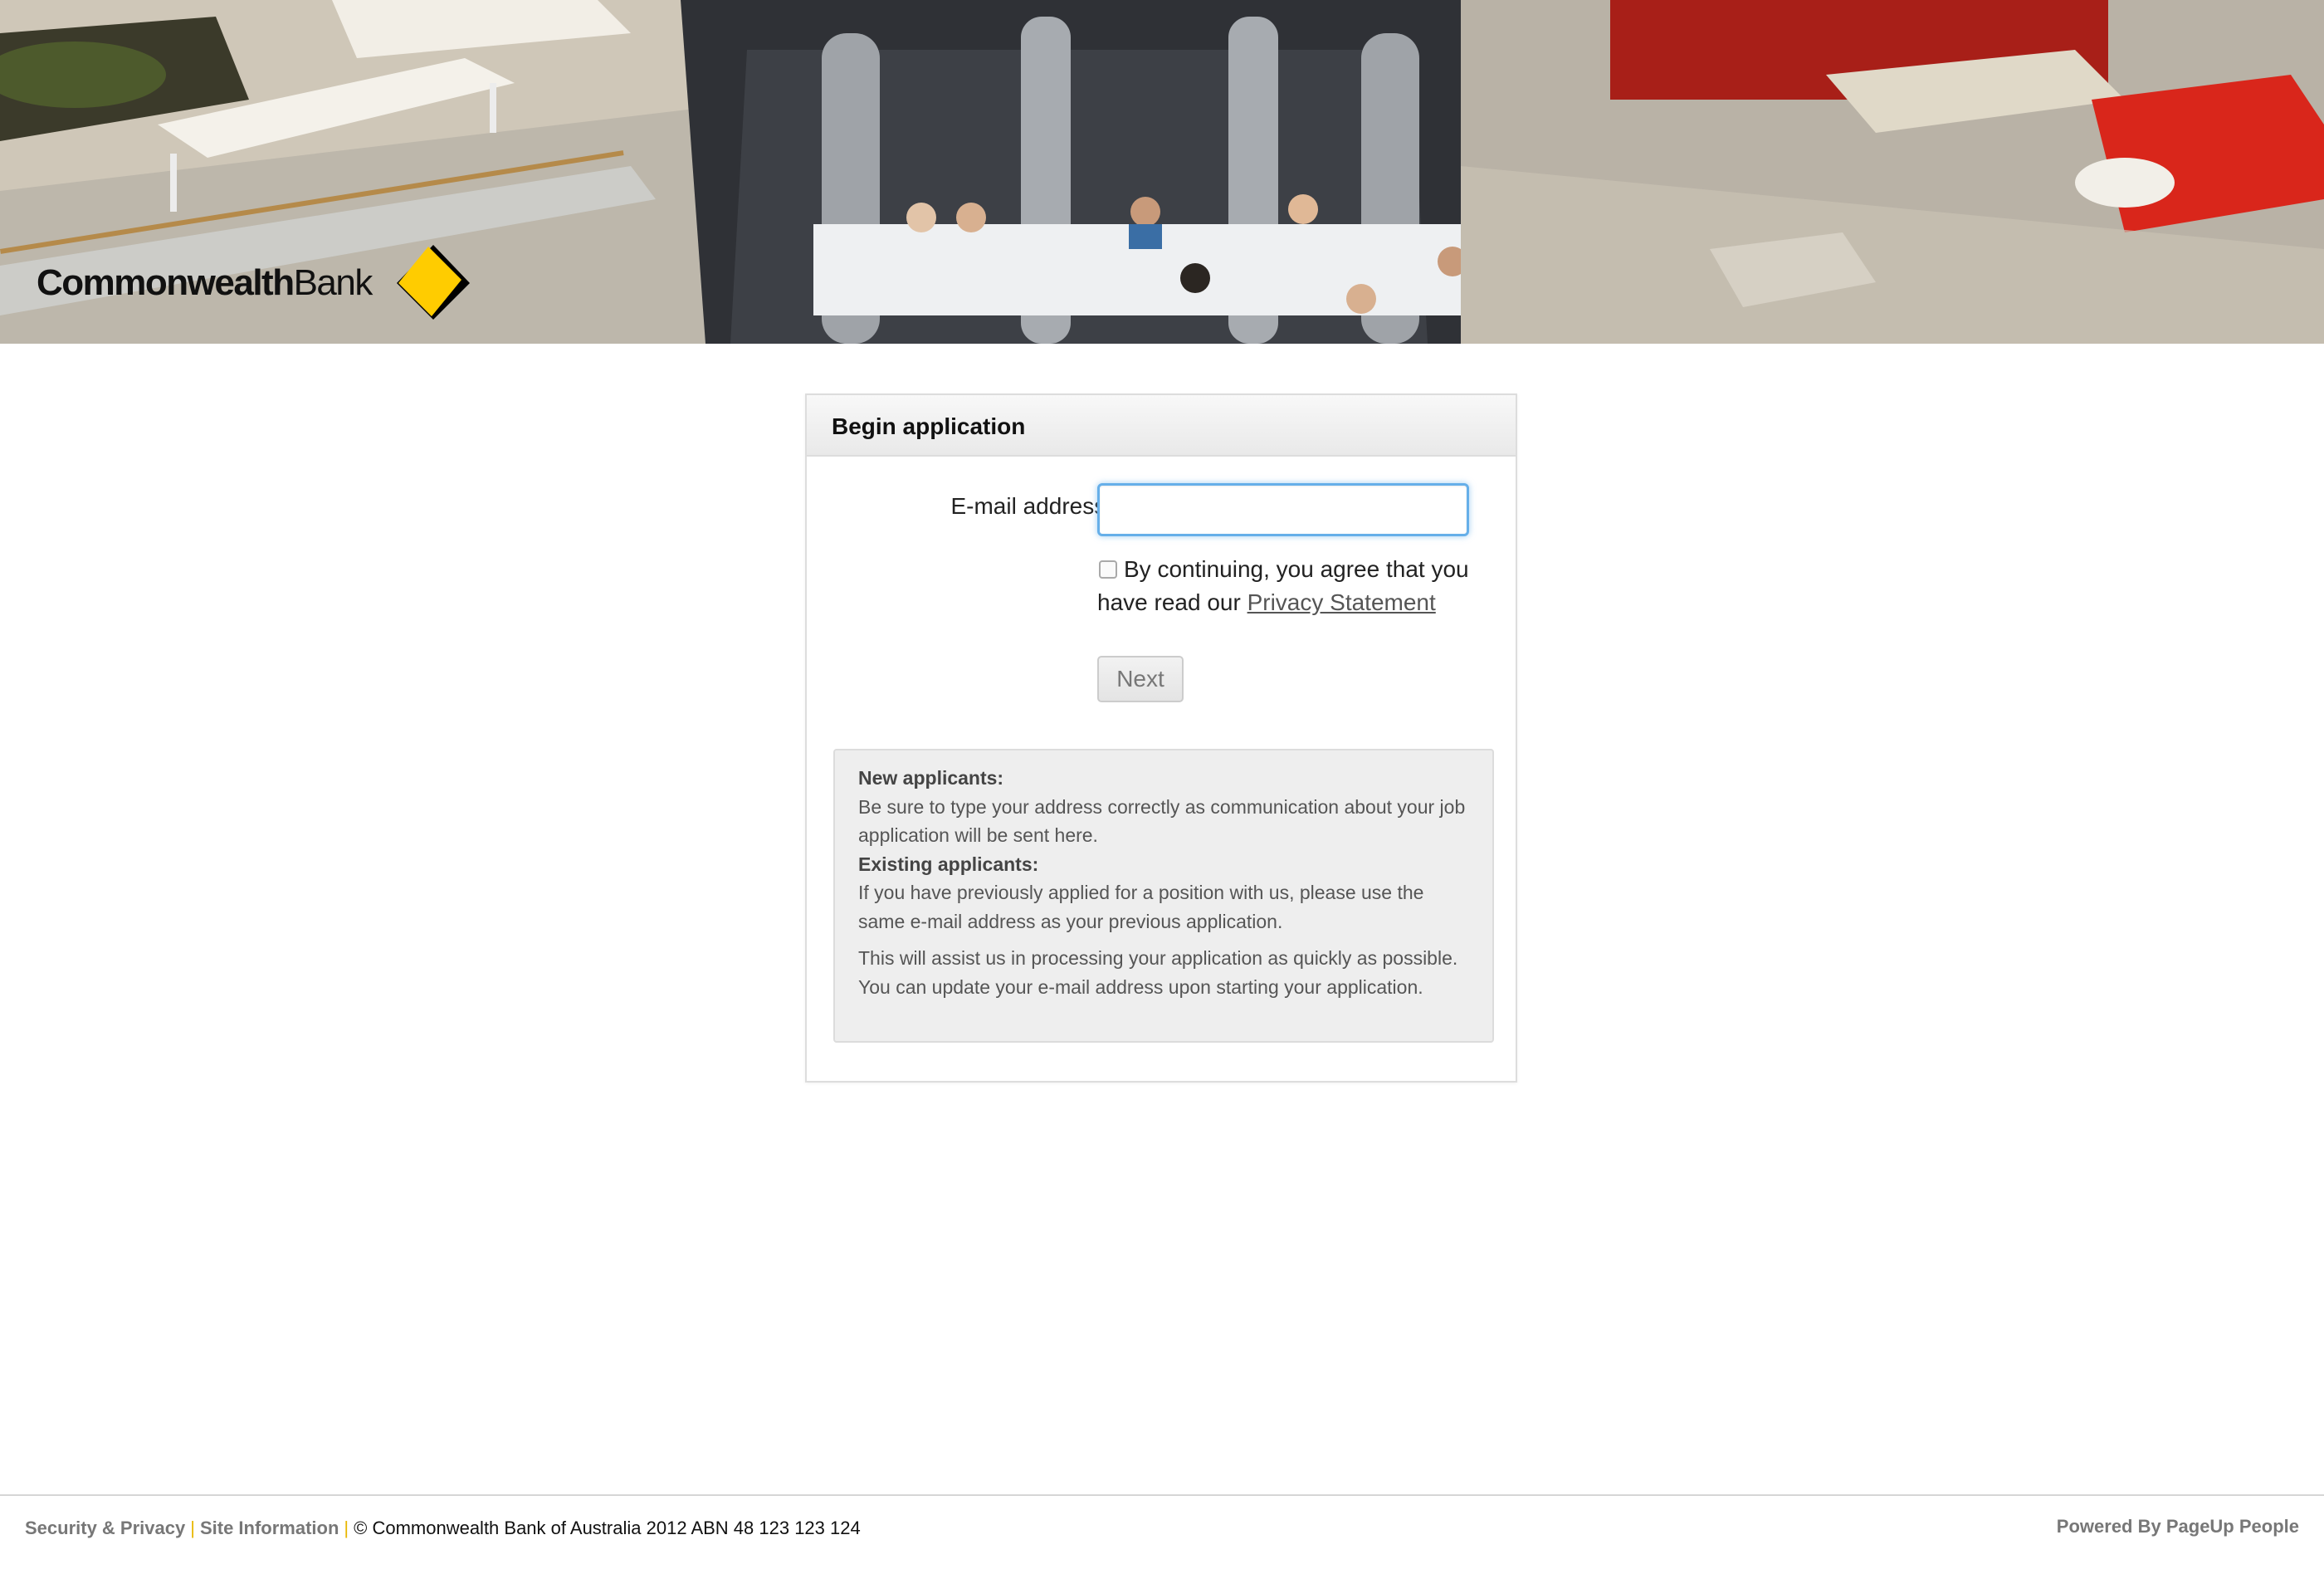 The height and width of the screenshot is (1574, 2324). Describe the element at coordinates (1140, 679) in the screenshot. I see `next-button: Next` at that location.